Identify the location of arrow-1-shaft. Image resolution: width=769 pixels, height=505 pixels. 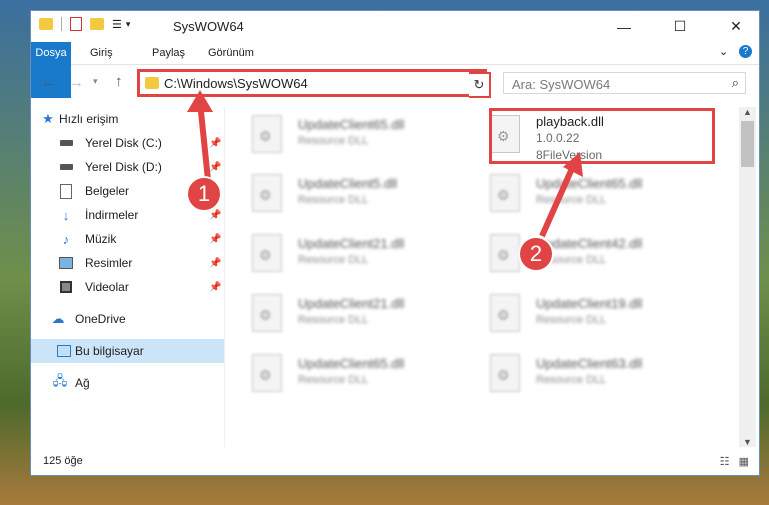
(204, 141).